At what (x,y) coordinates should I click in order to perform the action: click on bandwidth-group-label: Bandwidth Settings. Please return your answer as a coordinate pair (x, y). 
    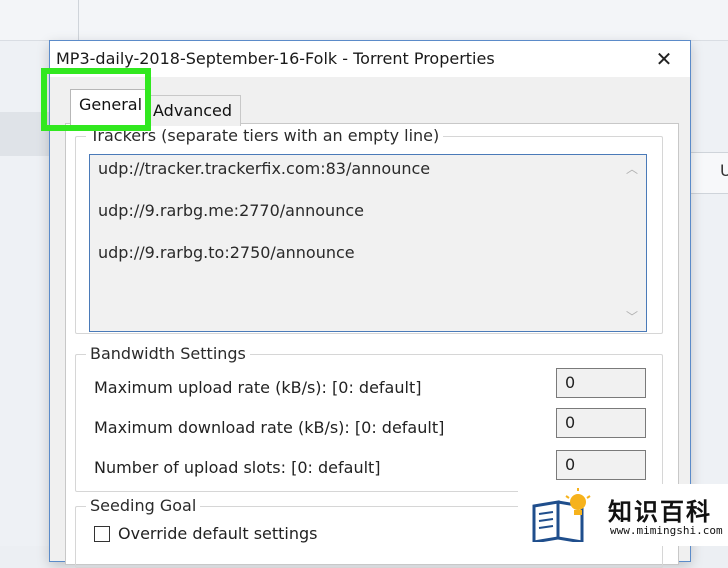
    Looking at the image, I should click on (168, 353).